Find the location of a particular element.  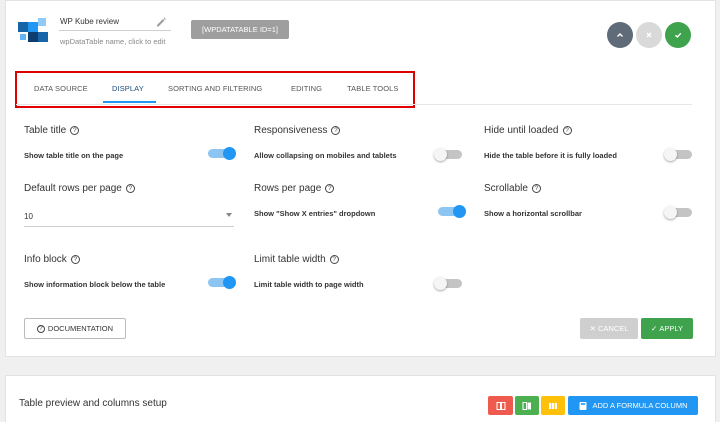

cancel-button: ✕ CANCEL is located at coordinates (609, 328).